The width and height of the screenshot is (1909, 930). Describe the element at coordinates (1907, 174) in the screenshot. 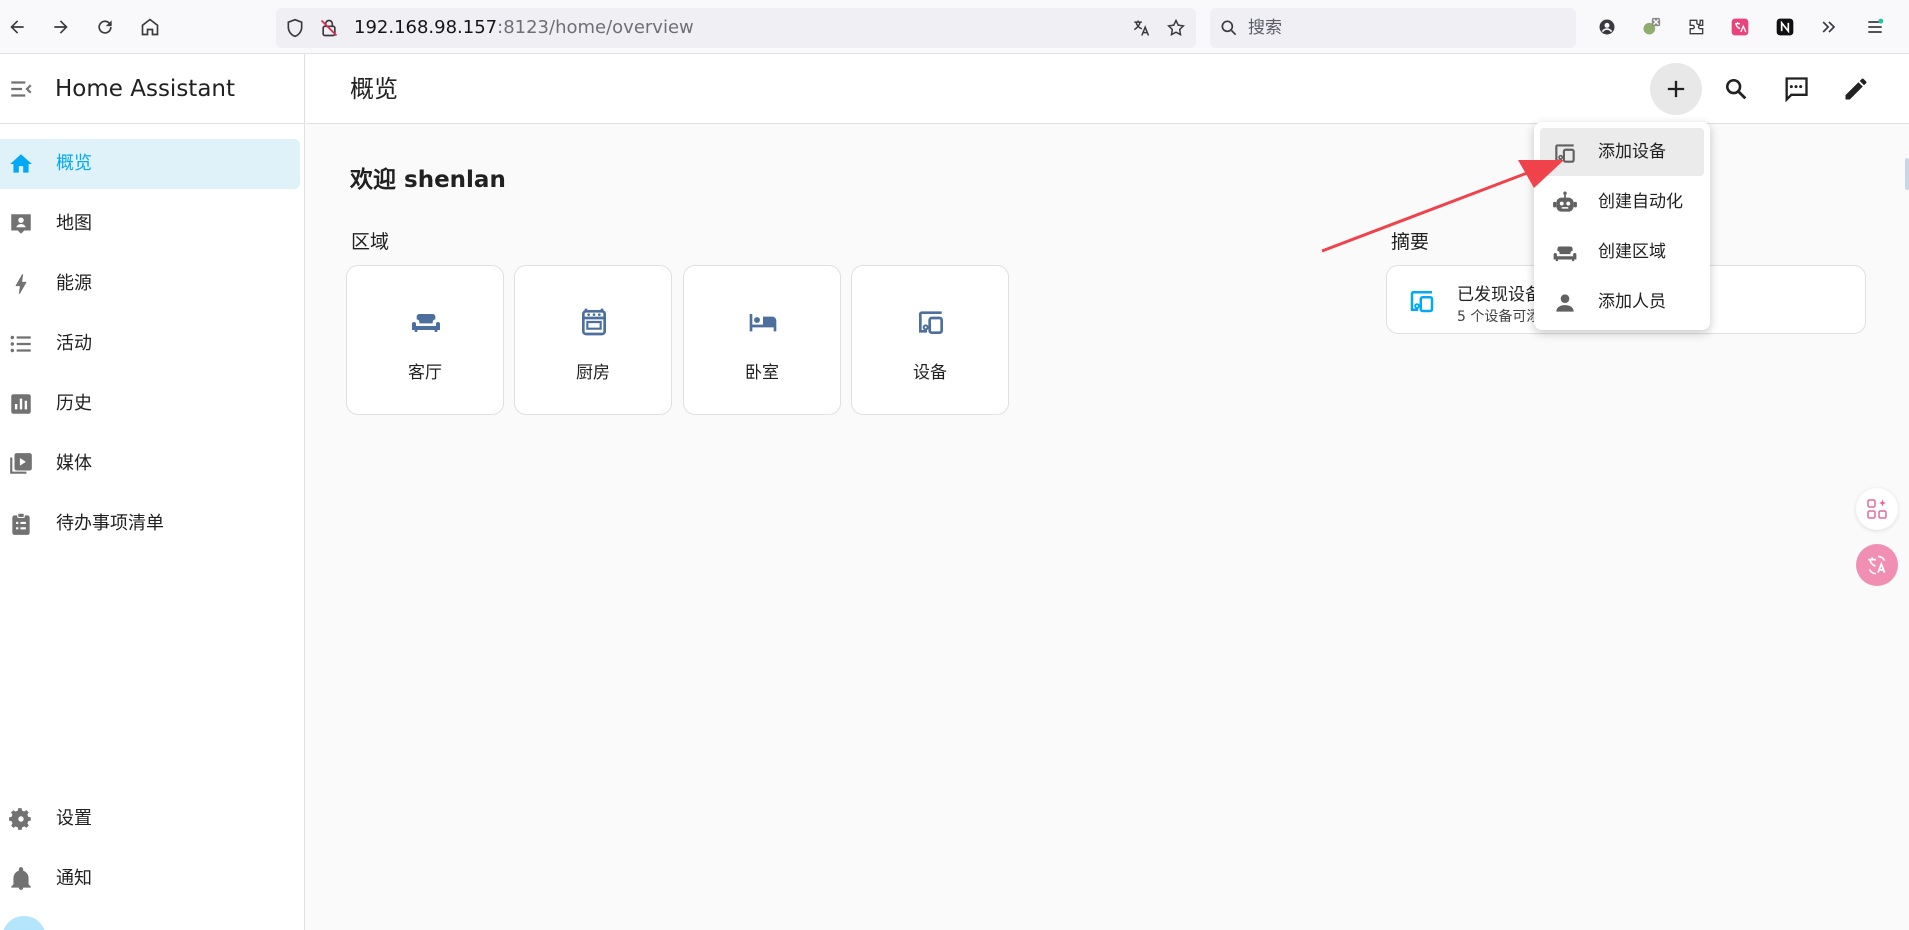

I see `scrollbar-thumb` at that location.